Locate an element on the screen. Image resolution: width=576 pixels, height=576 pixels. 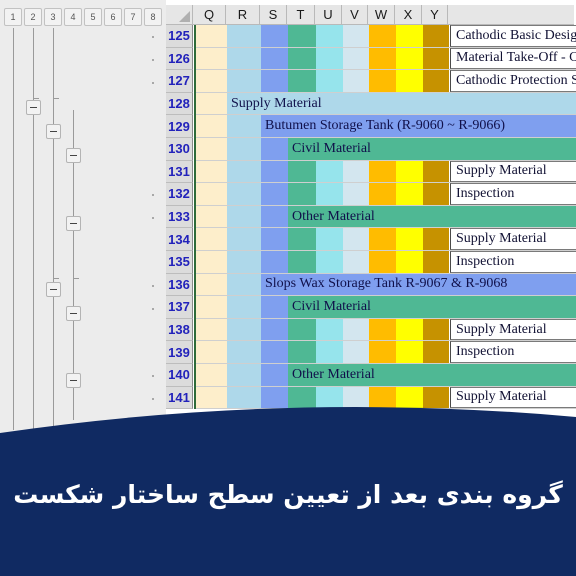
outline-level-button-6: 6 is located at coordinates (113, 17).